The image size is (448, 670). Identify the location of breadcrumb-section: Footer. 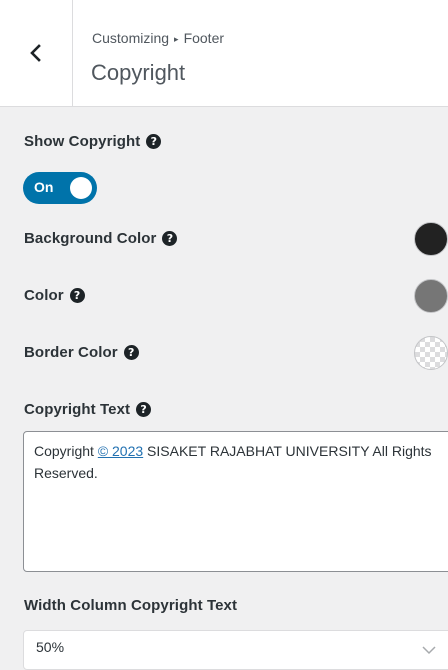
(204, 38).